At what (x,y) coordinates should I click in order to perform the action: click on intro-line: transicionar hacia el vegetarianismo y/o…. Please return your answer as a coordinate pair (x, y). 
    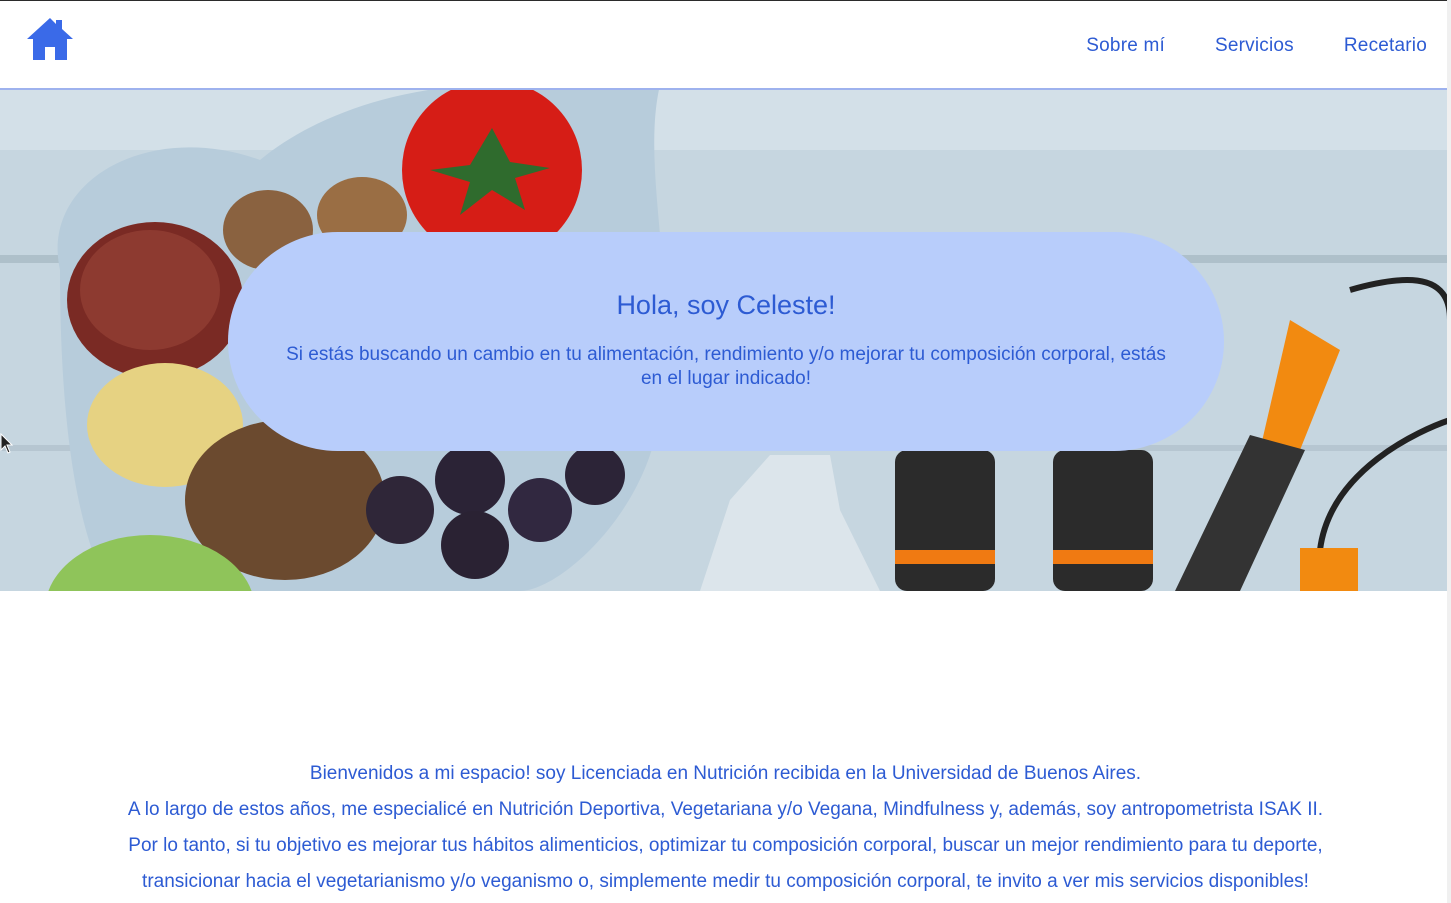
    Looking at the image, I should click on (725, 881).